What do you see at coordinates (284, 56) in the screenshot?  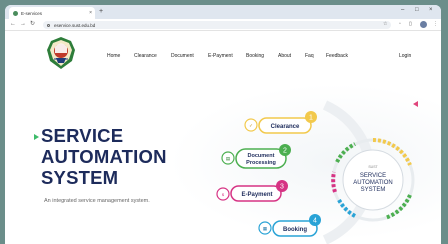 I see `nav-about: About` at bounding box center [284, 56].